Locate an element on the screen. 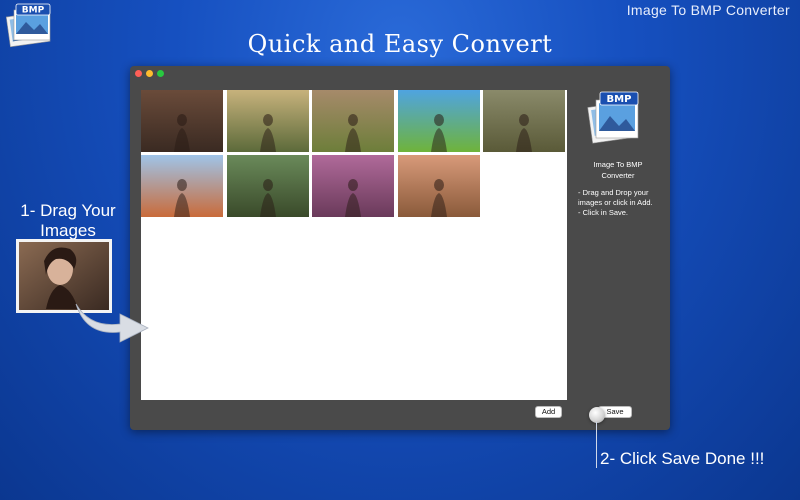 The image size is (800, 500). thumbnail-girl-with-balloons is located at coordinates (438, 121).